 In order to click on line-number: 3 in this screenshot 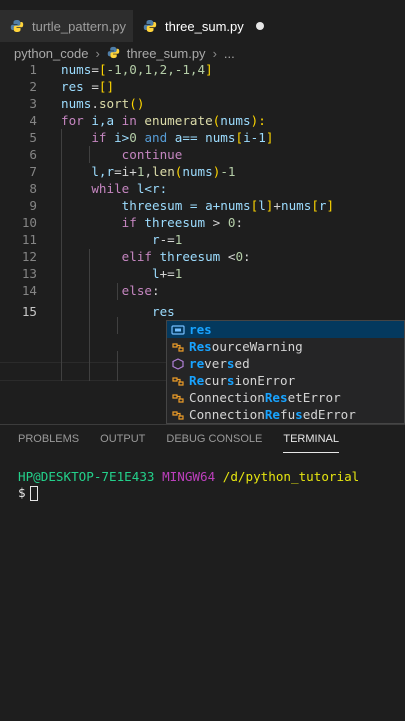, I will do `click(33, 103)`.